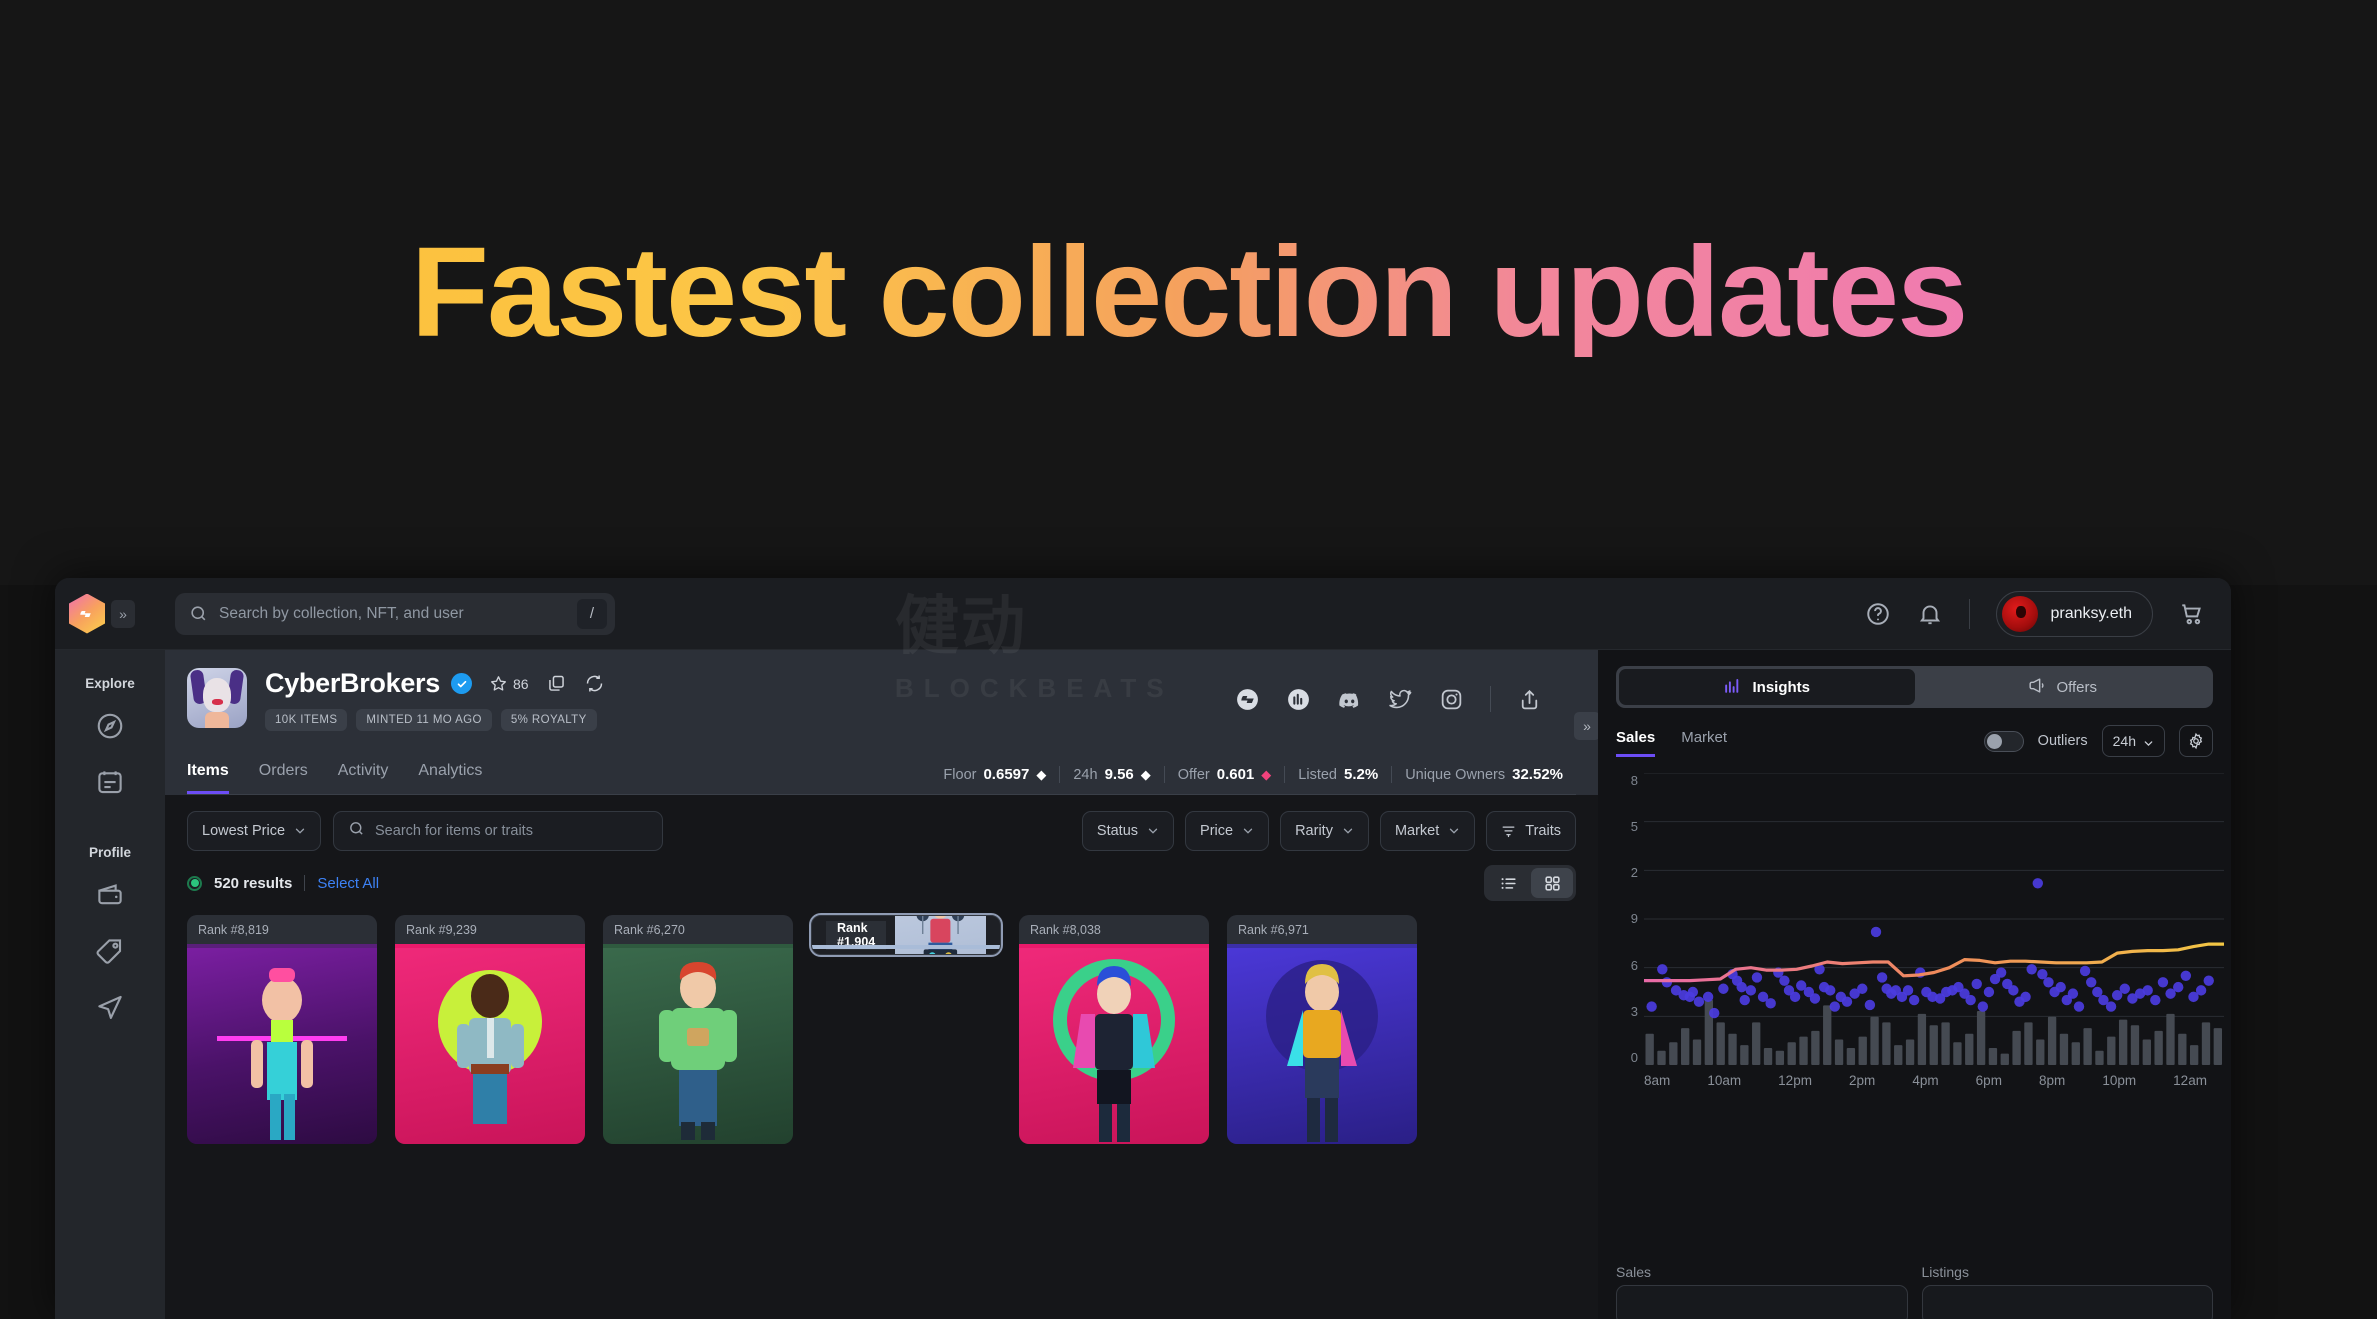 The image size is (2377, 1319). I want to click on y-tick: 8, so click(1634, 780).